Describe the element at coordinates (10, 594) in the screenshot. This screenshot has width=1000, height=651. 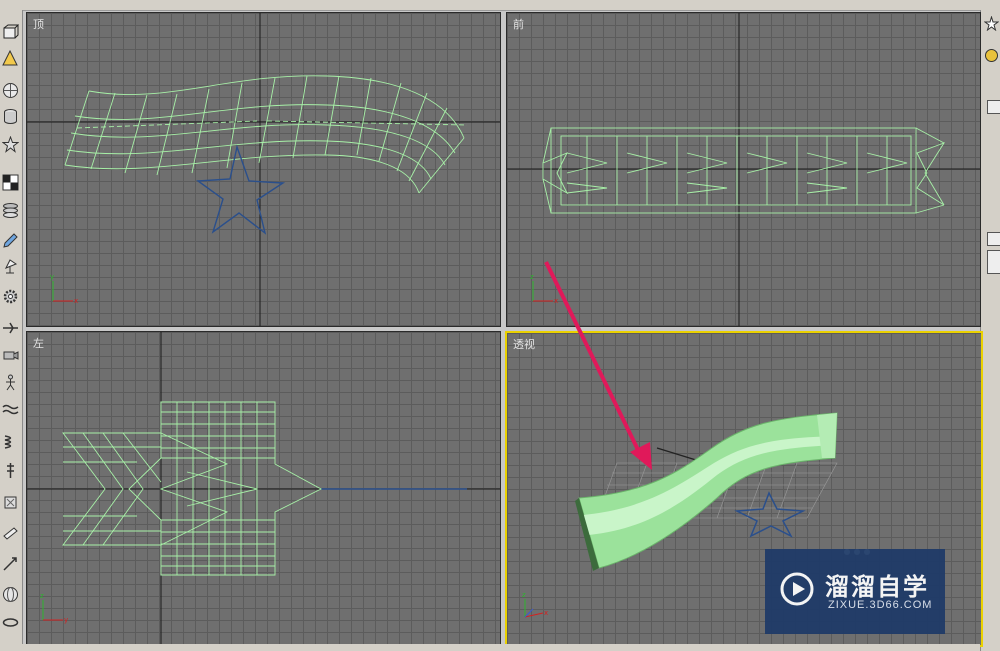
I see `globe-icon` at that location.